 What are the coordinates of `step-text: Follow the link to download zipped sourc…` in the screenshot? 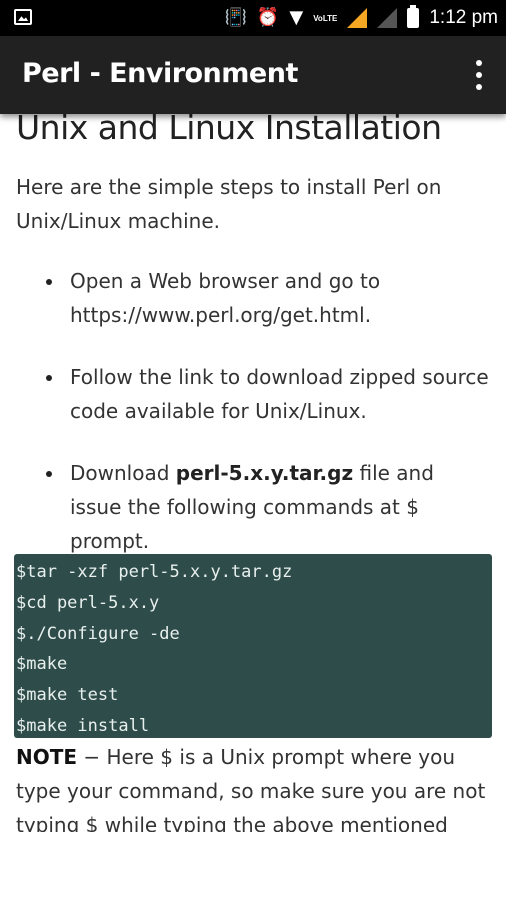 It's located at (279, 394).